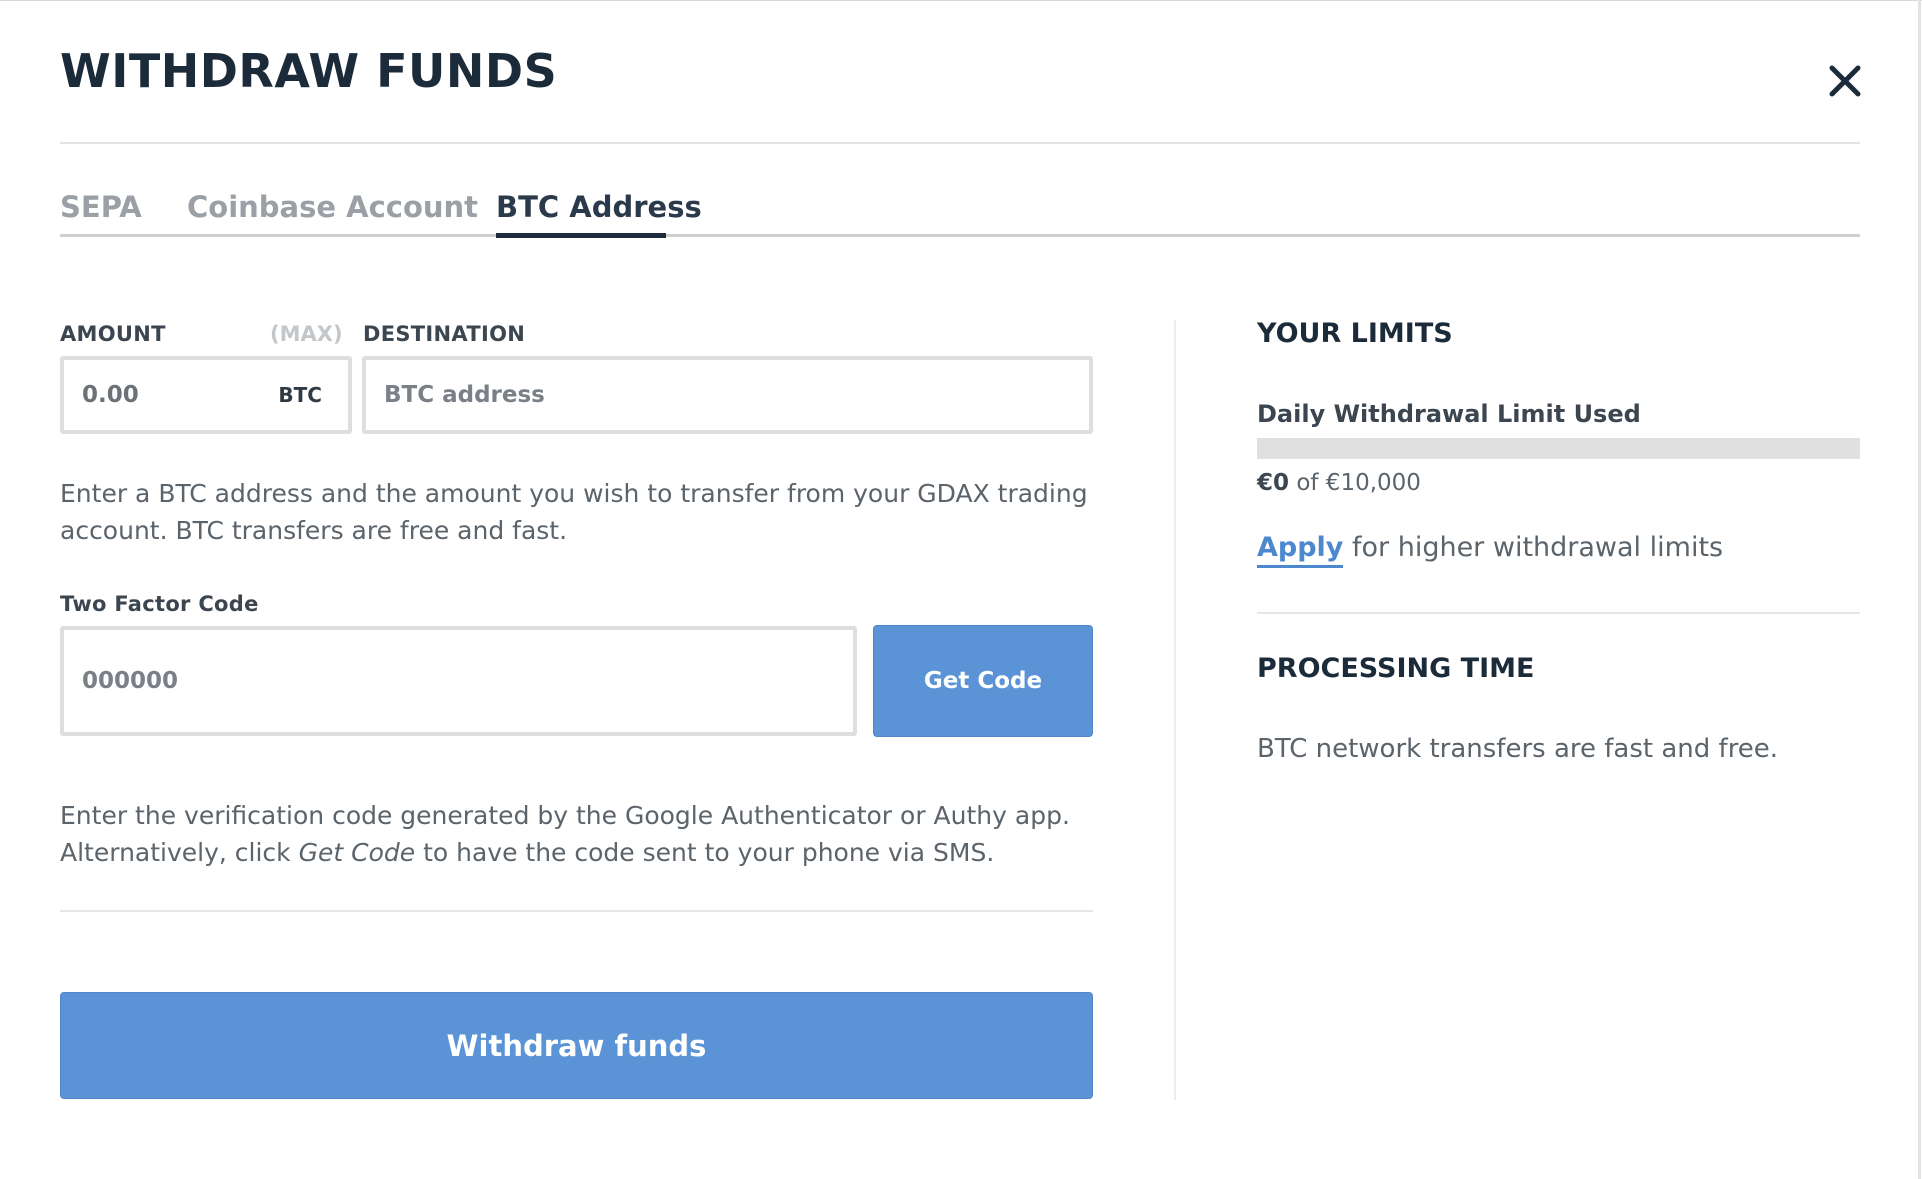  I want to click on column-divider, so click(1175, 710).